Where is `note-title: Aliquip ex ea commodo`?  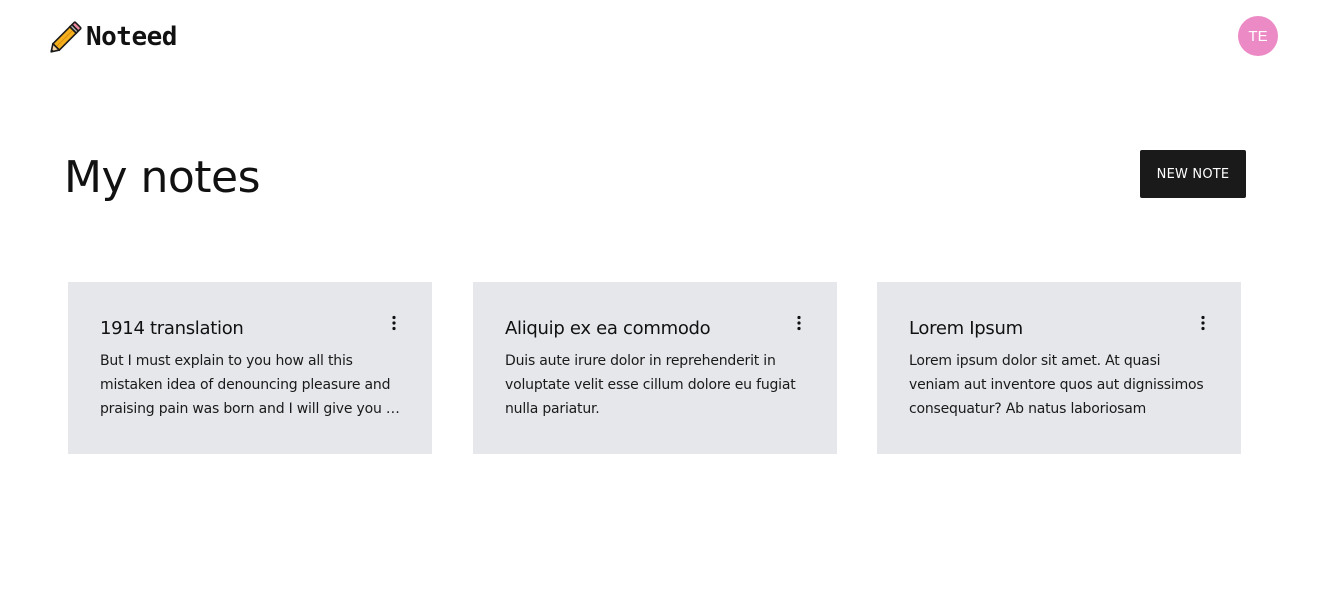 note-title: Aliquip ex ea commodo is located at coordinates (608, 328).